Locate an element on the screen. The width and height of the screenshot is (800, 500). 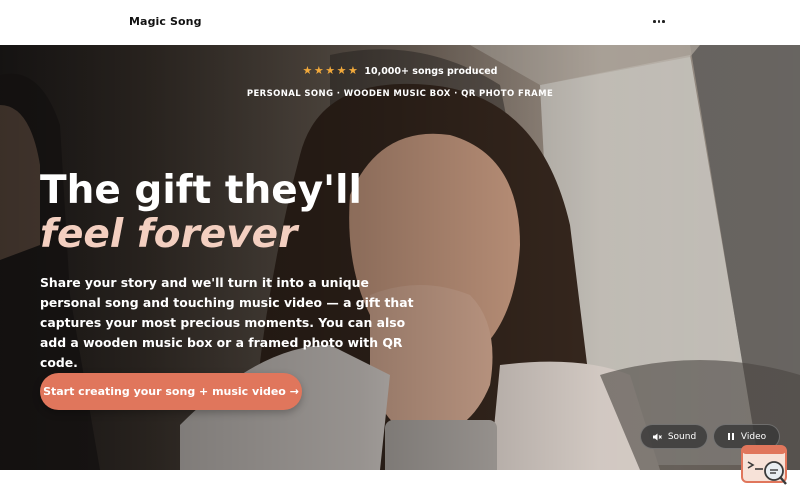
star-rating-icon: ★★★★★ is located at coordinates (331, 70).